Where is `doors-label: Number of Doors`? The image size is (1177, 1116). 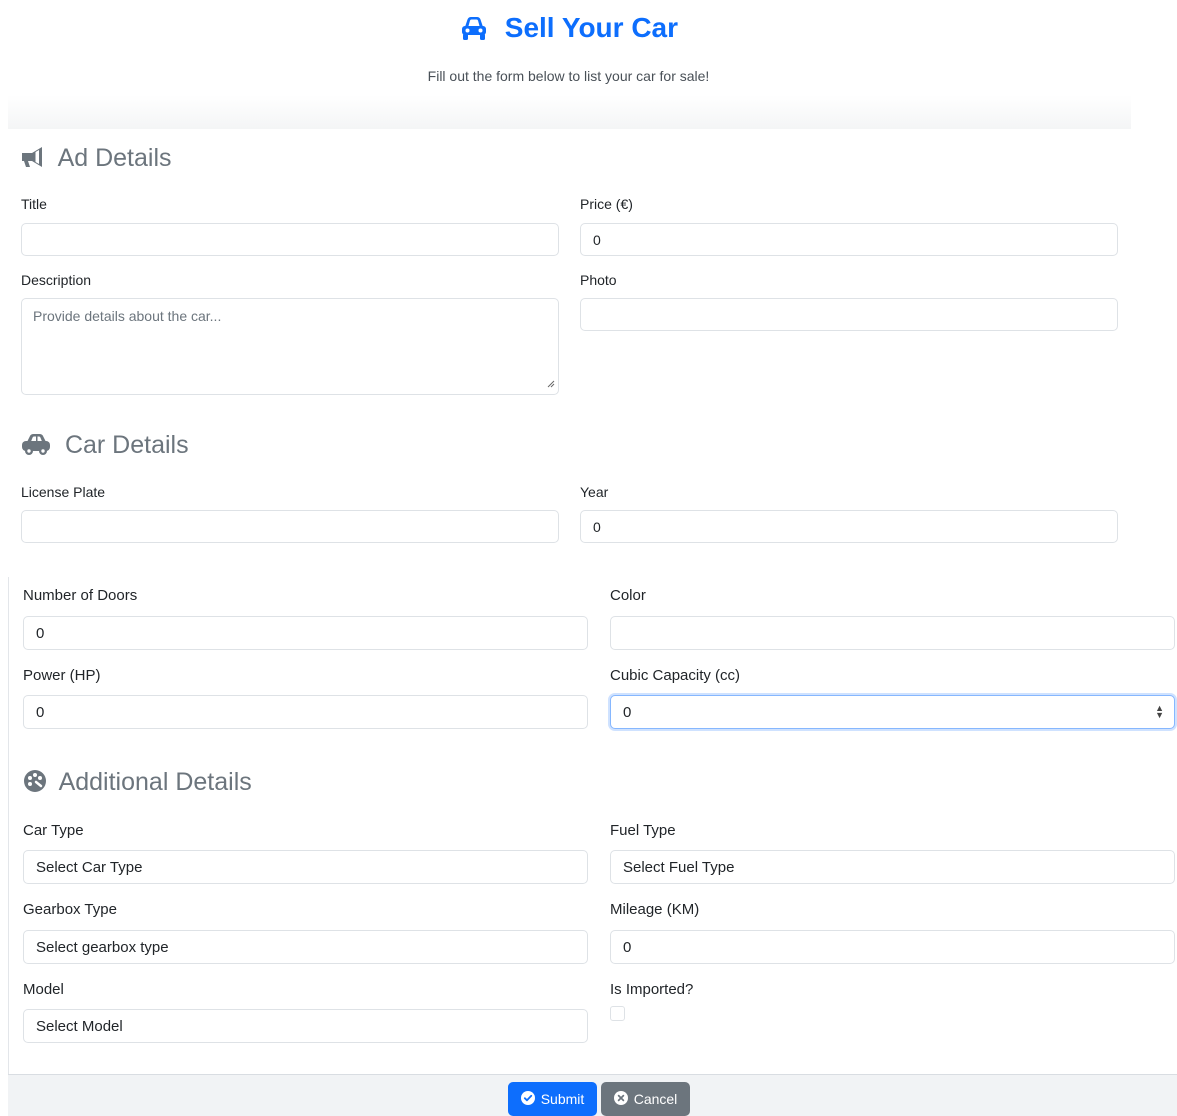 doors-label: Number of Doors is located at coordinates (80, 595).